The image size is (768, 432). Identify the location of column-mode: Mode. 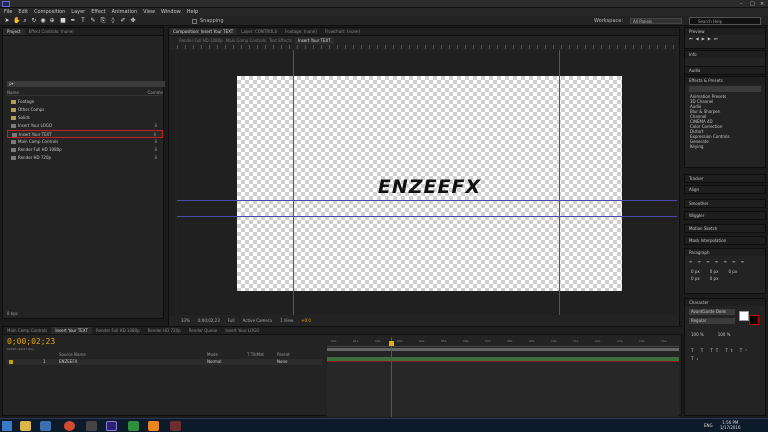
(212, 354).